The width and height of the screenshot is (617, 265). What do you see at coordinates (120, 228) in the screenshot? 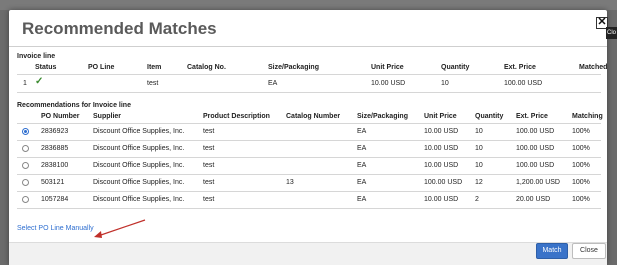
I see `annotation-arrow` at bounding box center [120, 228].